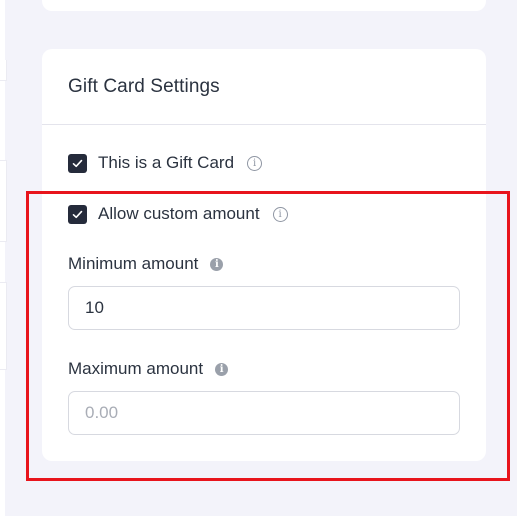  What do you see at coordinates (144, 86) in the screenshot?
I see `card-title: Gift Card Settings` at bounding box center [144, 86].